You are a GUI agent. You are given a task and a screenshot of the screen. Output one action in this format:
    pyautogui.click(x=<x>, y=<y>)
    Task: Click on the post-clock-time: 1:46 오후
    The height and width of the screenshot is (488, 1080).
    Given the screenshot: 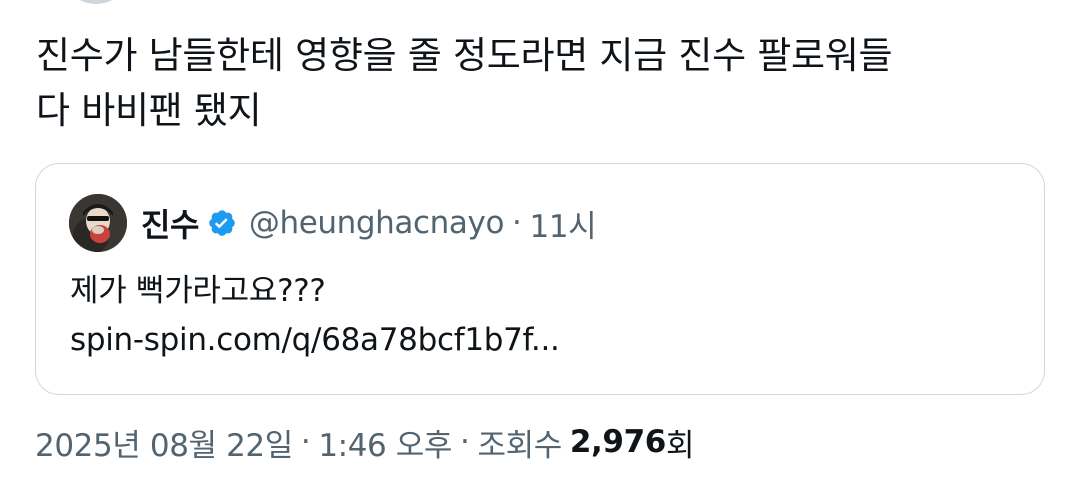 What is the action you would take?
    pyautogui.click(x=385, y=442)
    